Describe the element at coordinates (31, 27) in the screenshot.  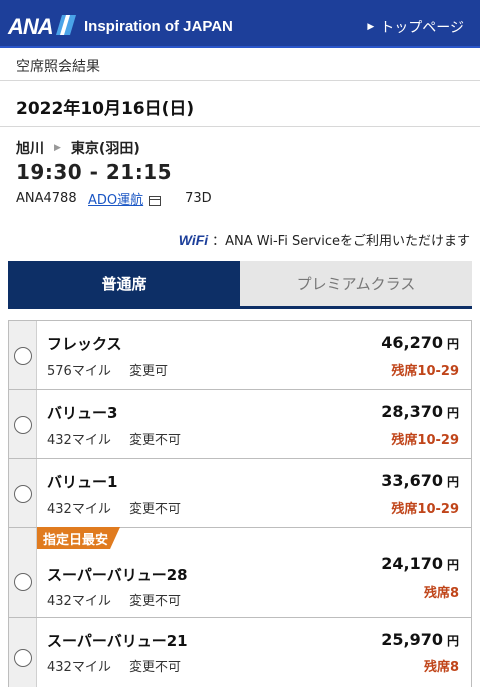
I see `ana-logo: ANA` at that location.